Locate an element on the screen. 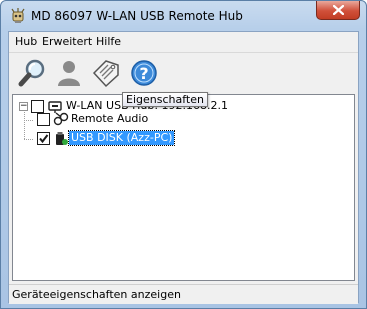 This screenshot has width=367, height=309. usb-disk-checkbox is located at coordinates (43, 138).